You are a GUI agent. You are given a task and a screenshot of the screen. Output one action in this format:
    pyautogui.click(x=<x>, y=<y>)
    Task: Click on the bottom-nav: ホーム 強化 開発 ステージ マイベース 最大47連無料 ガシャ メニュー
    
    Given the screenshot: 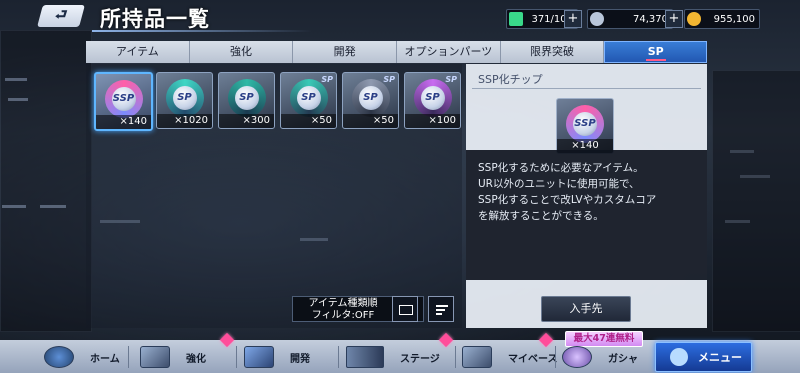 What is the action you would take?
    pyautogui.click(x=400, y=352)
    